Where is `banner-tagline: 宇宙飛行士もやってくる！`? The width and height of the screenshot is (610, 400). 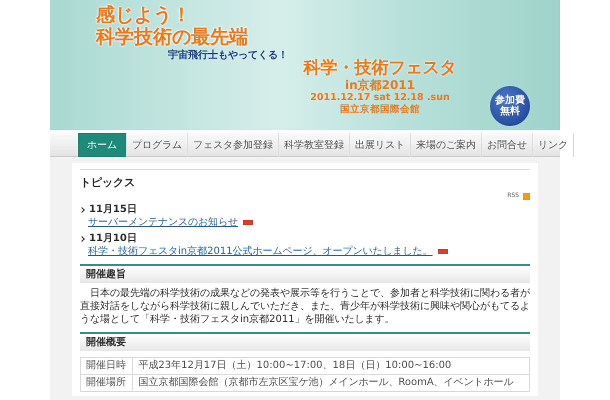 banner-tagline: 宇宙飛行士もやってくる！ is located at coordinates (228, 55).